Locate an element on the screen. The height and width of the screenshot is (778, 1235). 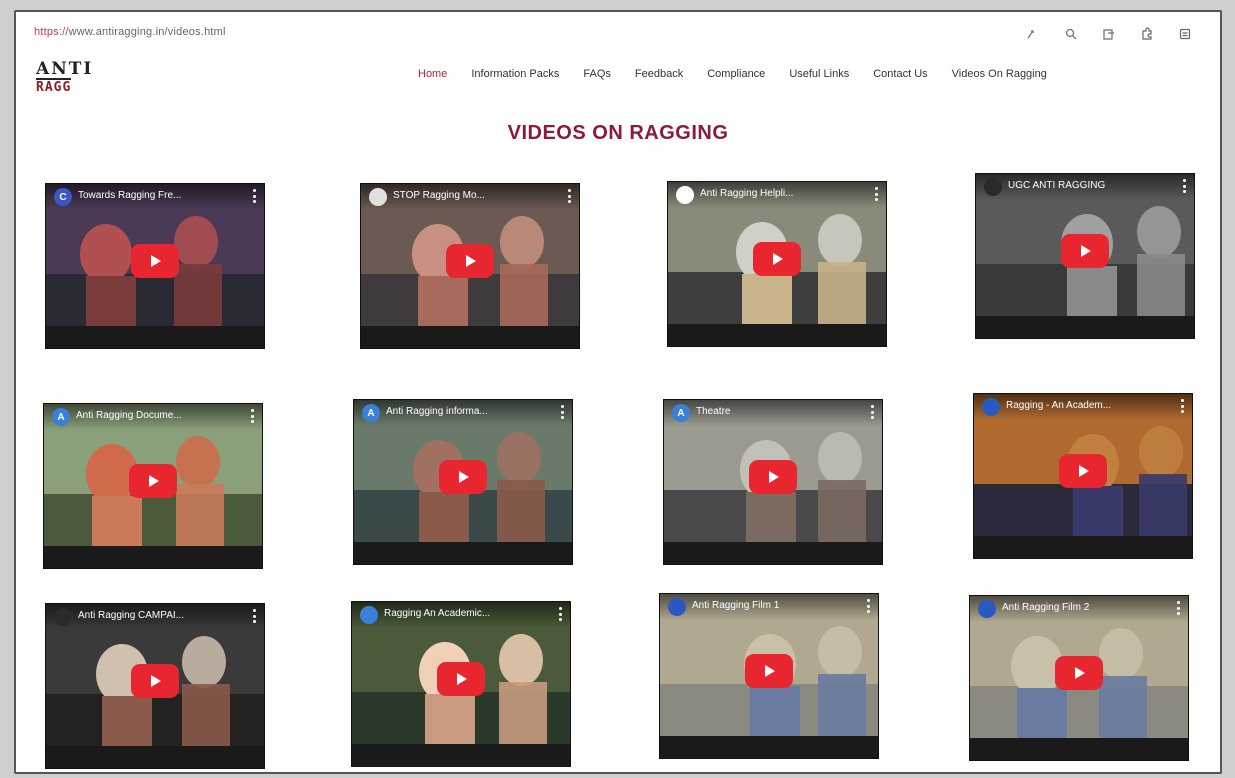
nav-link-videos-on-ragging: Videos On Ragging is located at coordinates (999, 74).